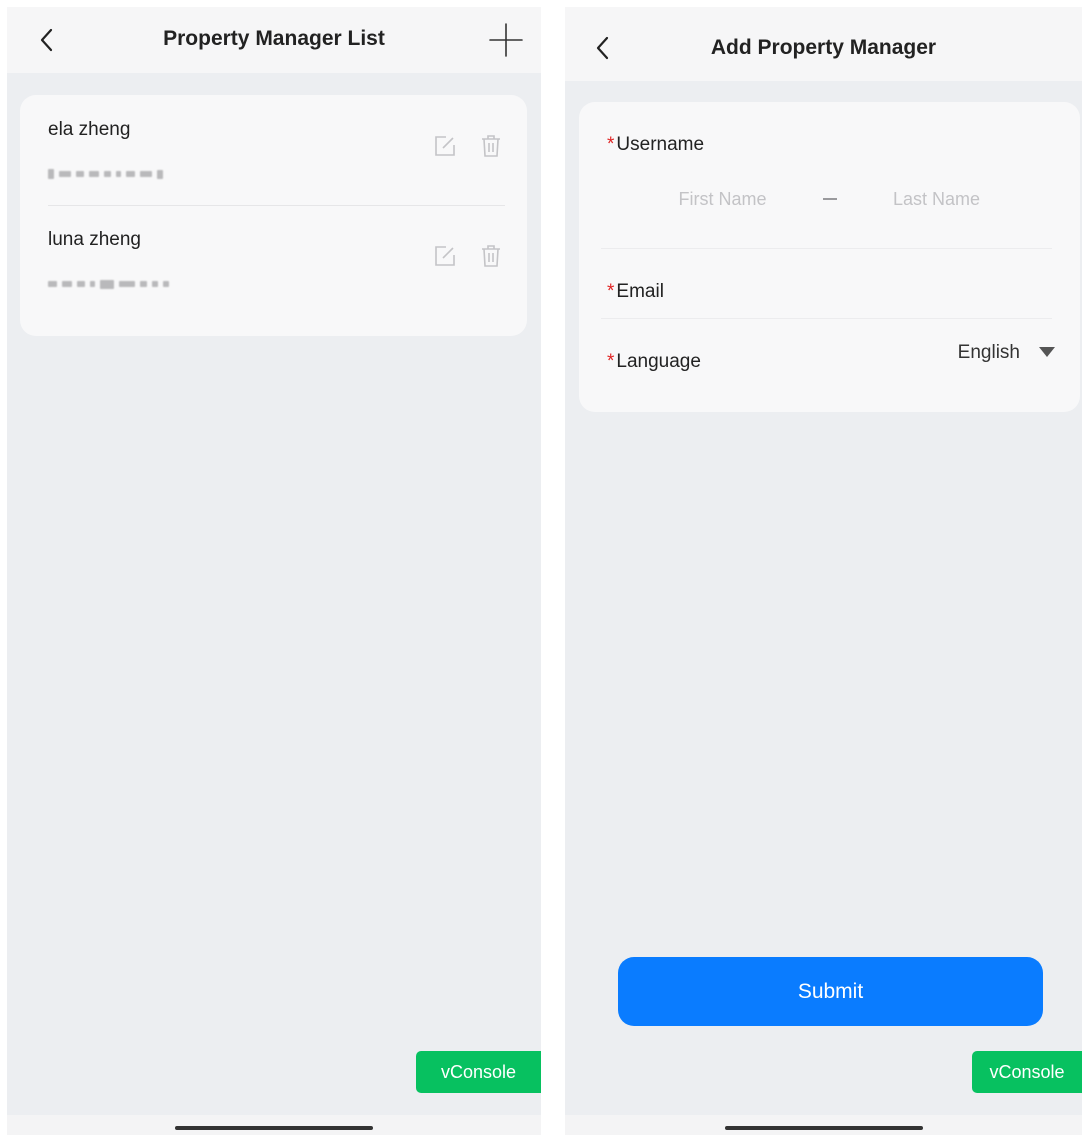 Image resolution: width=1083 pixels, height=1135 pixels. I want to click on page-title: Add Property Manager, so click(823, 47).